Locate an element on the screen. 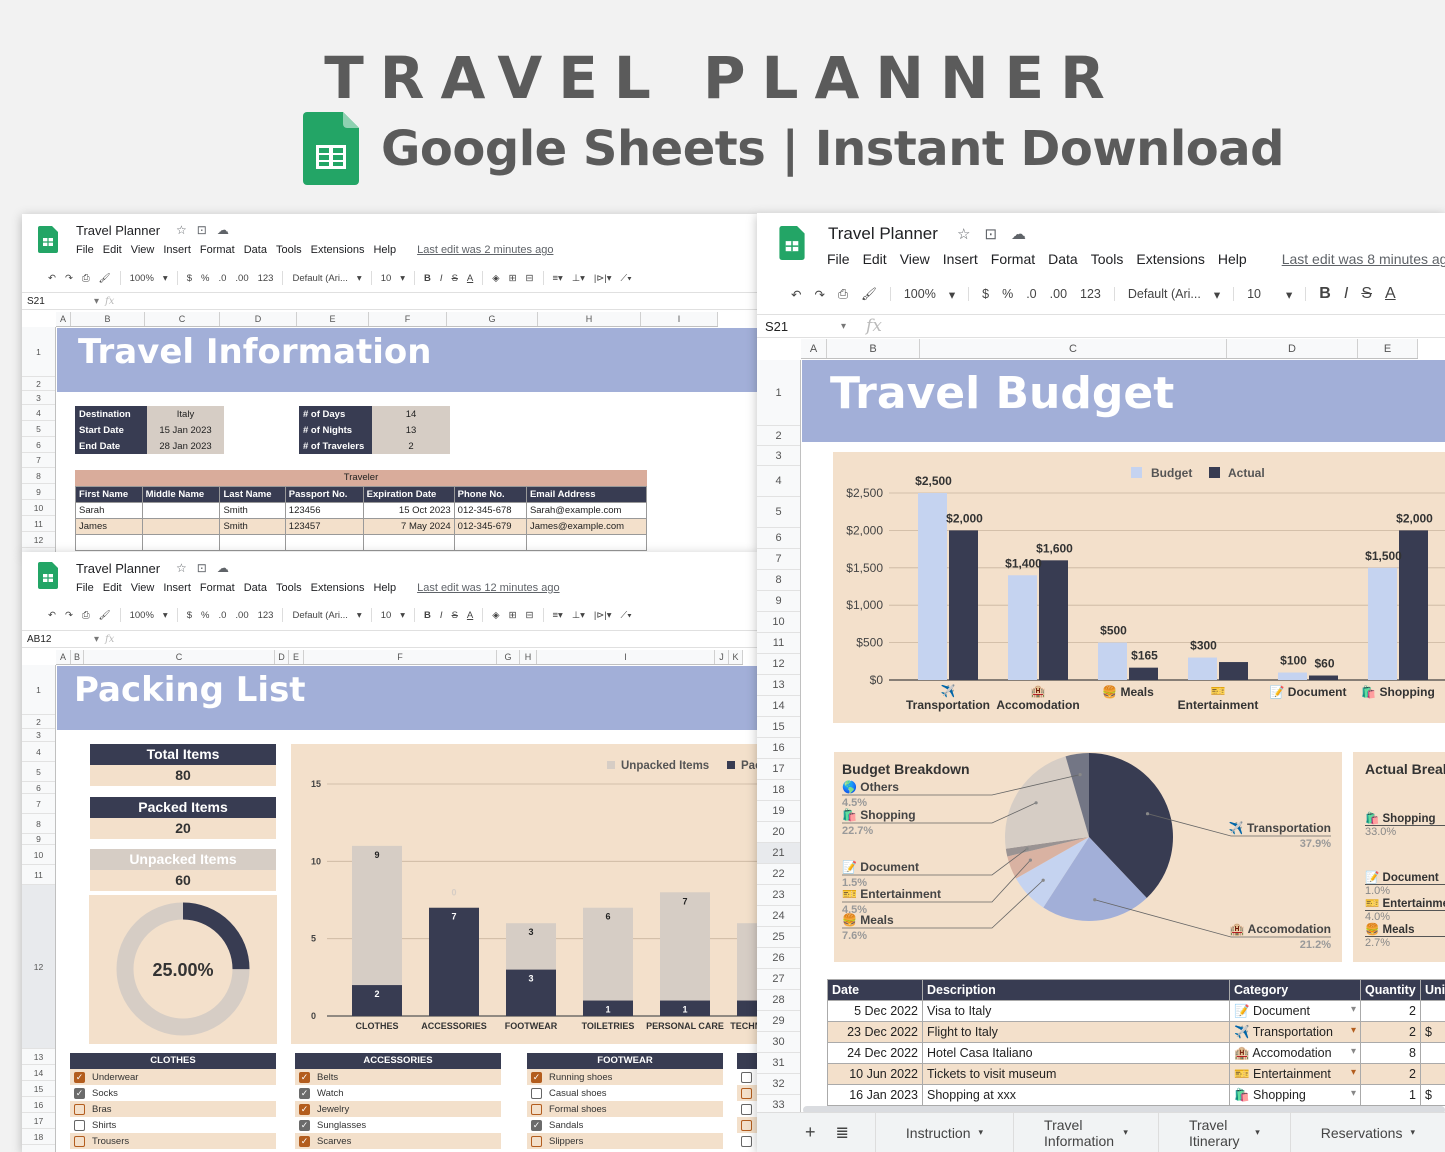 The height and width of the screenshot is (1152, 1445). tab-reservations: Reservations ▾ is located at coordinates (1367, 1132).